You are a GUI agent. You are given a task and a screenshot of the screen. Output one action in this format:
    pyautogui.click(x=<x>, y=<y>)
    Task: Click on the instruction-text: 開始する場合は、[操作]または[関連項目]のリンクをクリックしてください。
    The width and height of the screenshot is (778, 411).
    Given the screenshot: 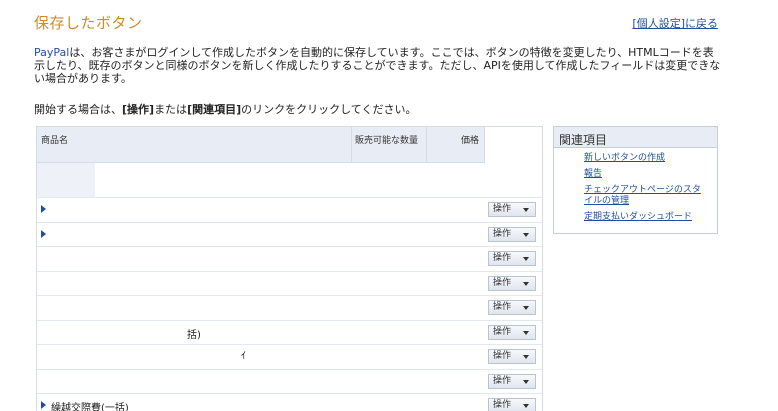 What is the action you would take?
    pyautogui.click(x=225, y=109)
    